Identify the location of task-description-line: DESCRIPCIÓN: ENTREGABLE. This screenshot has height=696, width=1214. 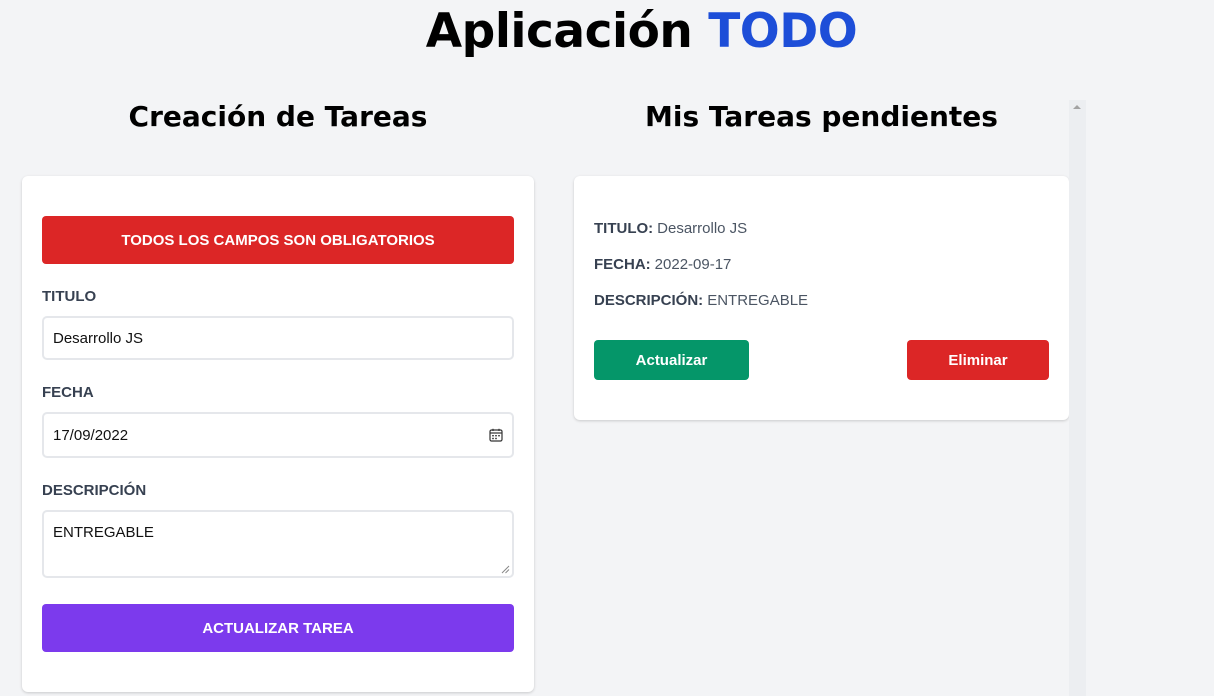
(701, 300).